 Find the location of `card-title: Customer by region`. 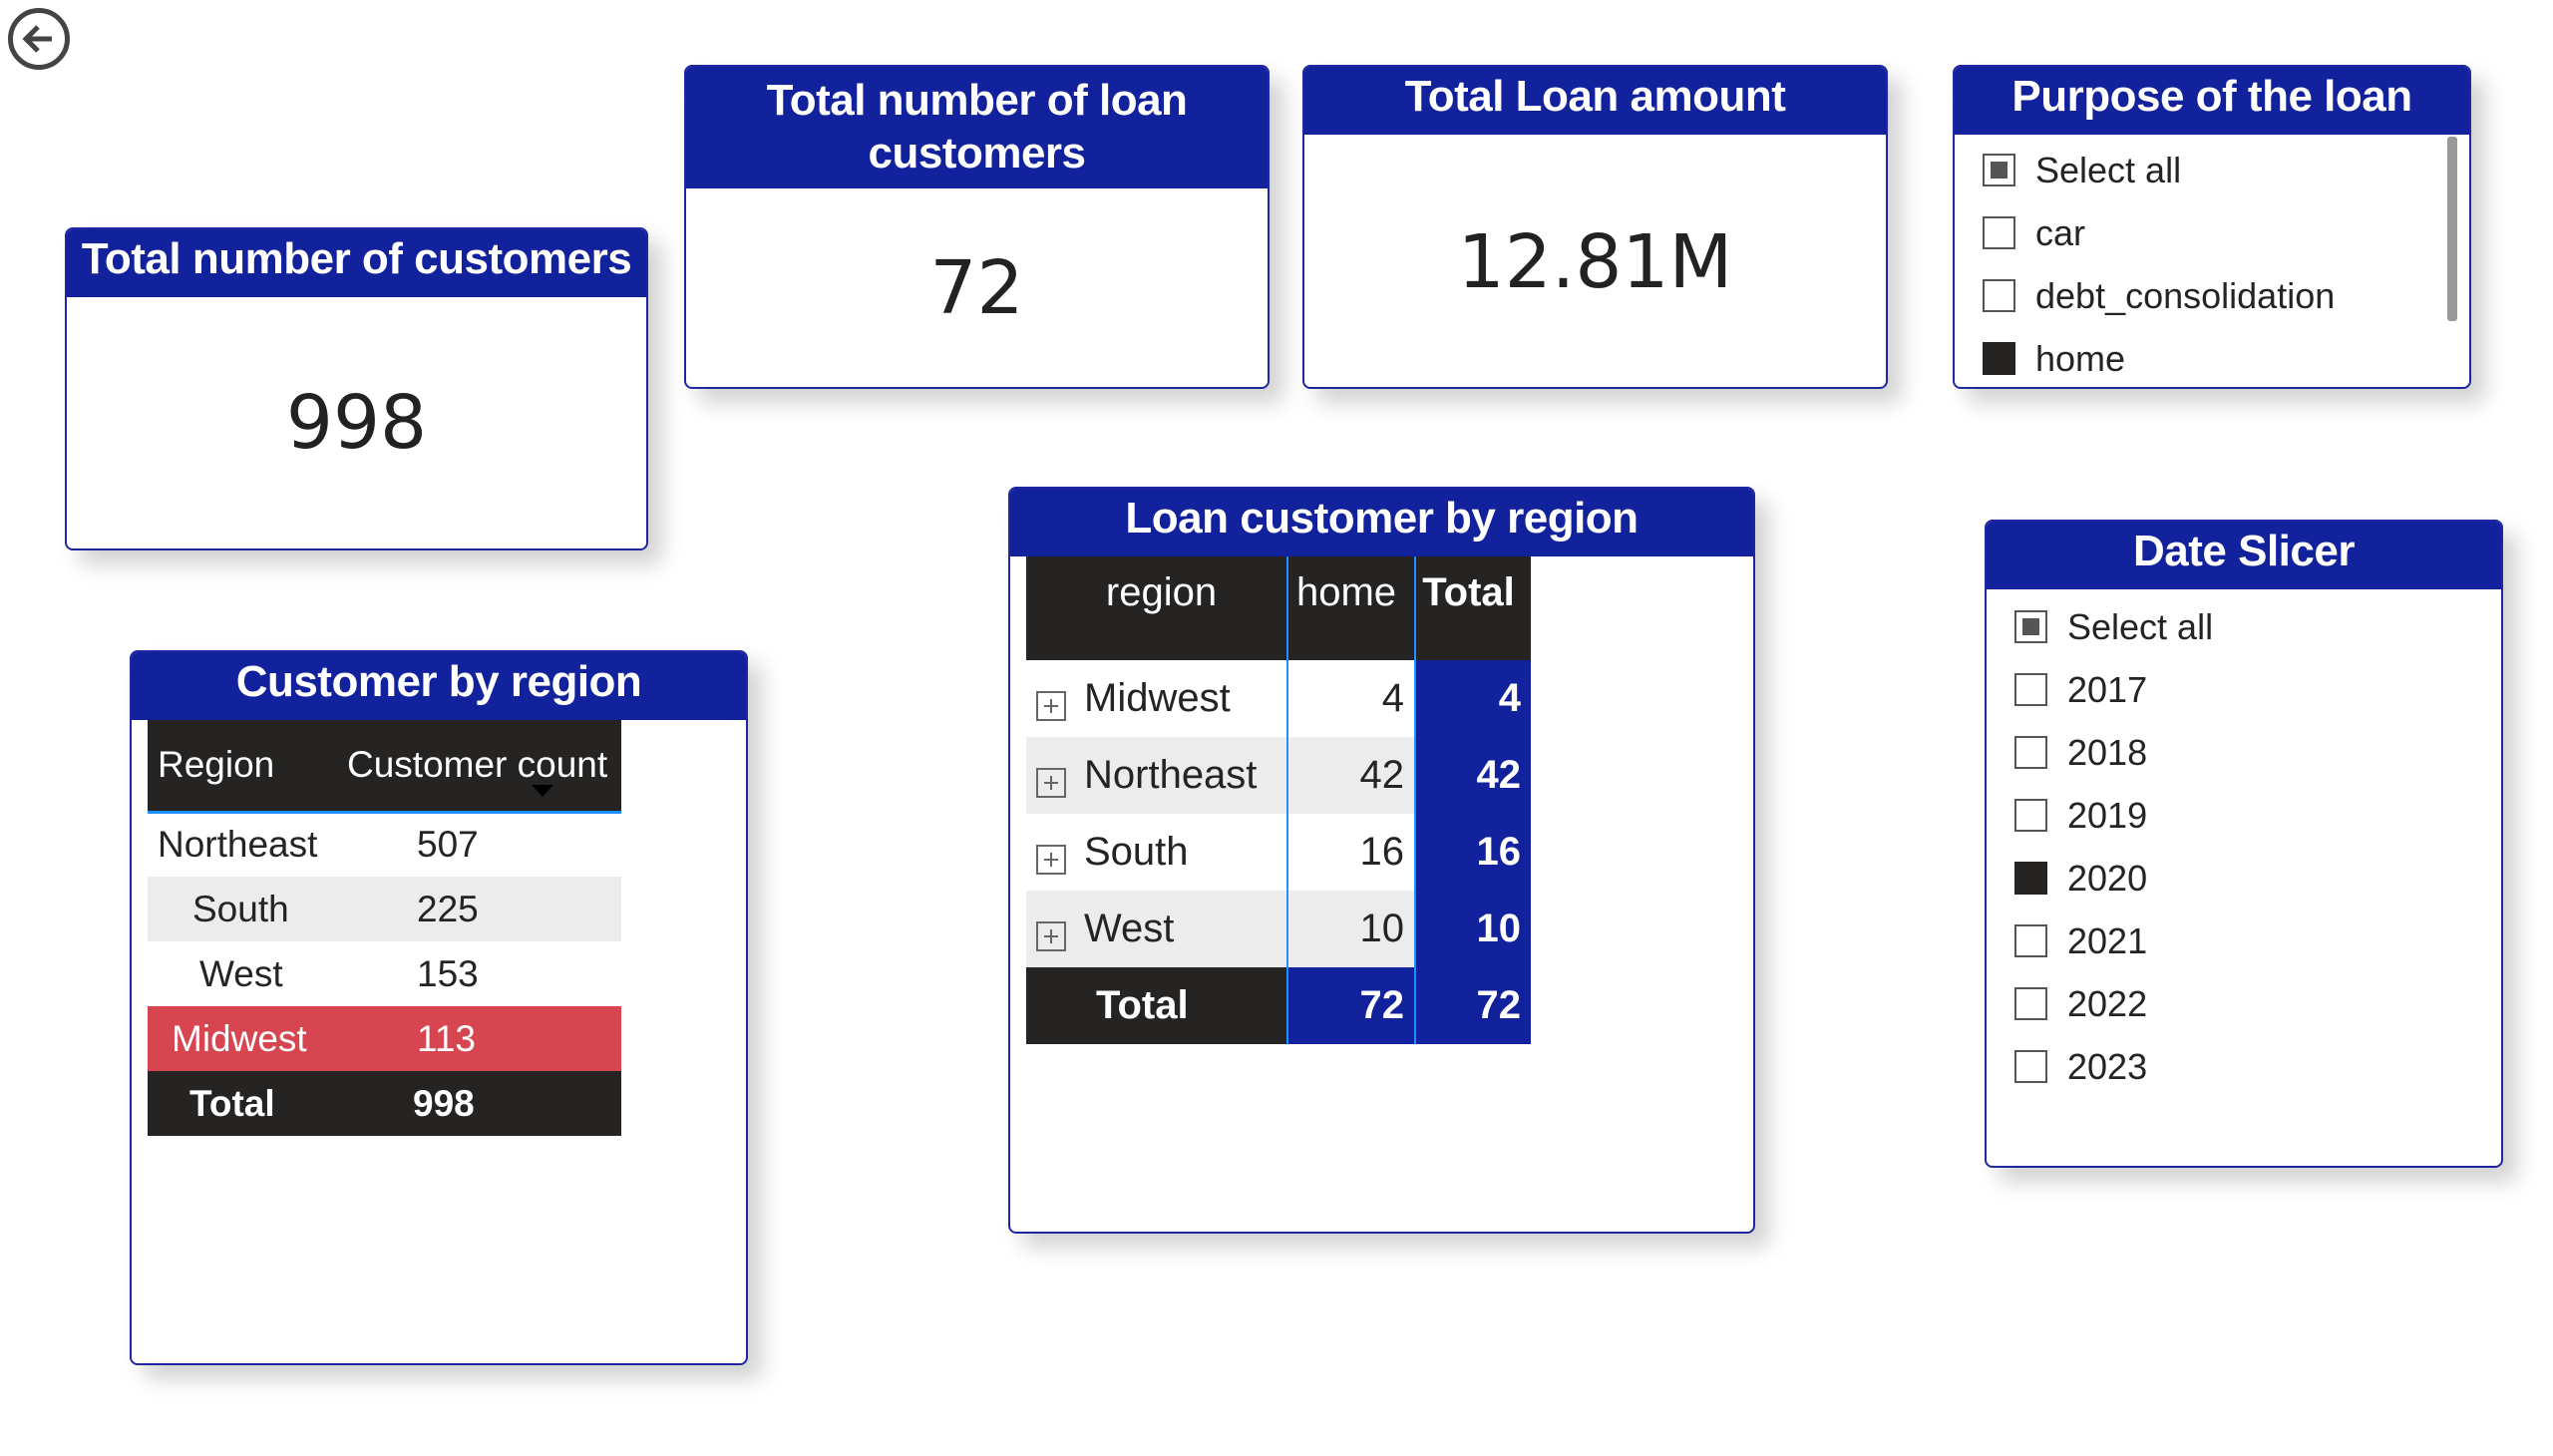

card-title: Customer by region is located at coordinates (439, 686).